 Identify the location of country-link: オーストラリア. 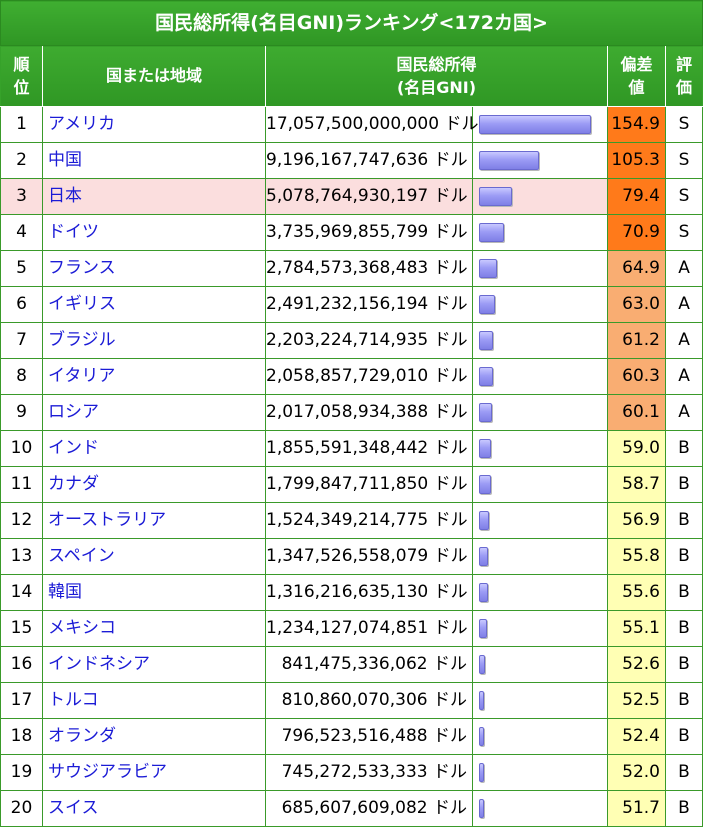
(107, 520).